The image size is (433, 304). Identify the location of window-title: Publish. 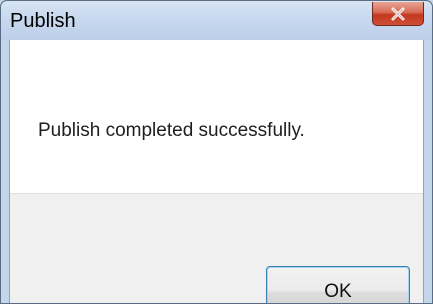
(43, 21).